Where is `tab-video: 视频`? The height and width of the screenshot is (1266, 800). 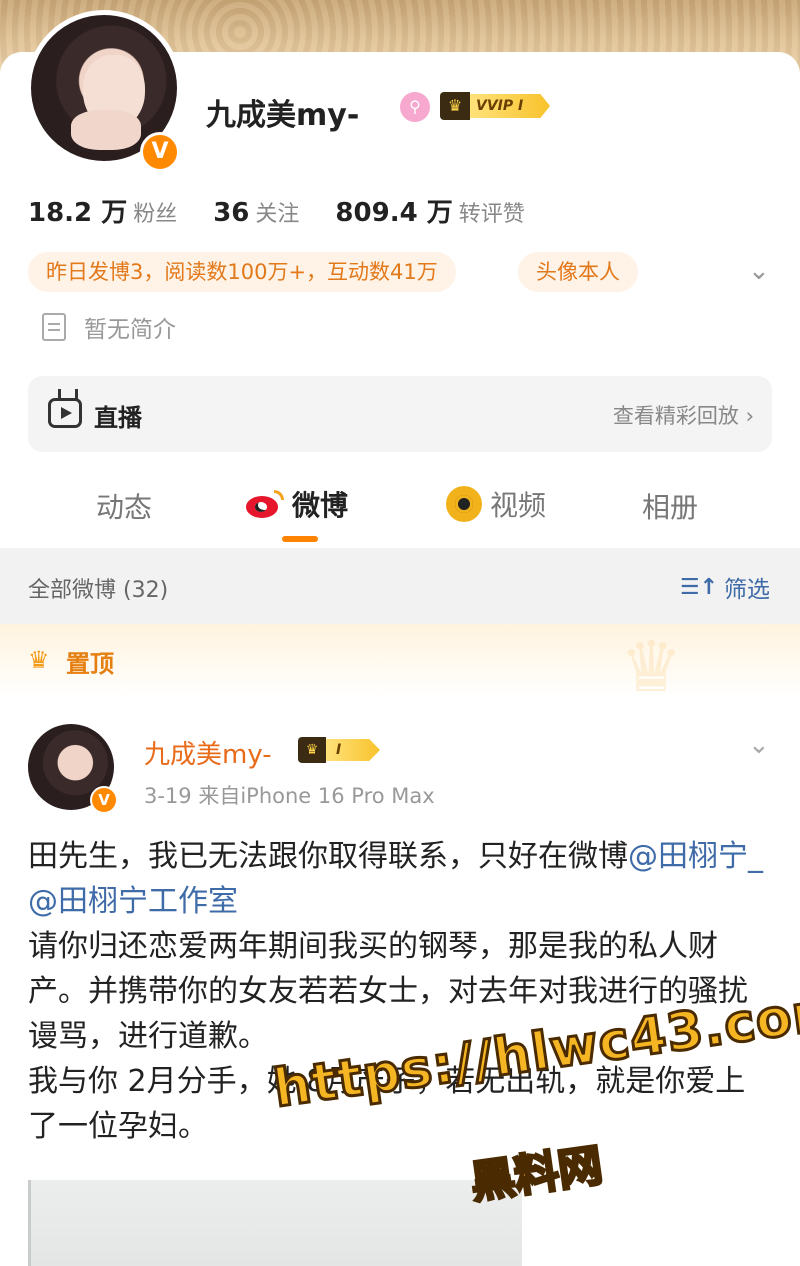 tab-video: 视频 is located at coordinates (496, 504).